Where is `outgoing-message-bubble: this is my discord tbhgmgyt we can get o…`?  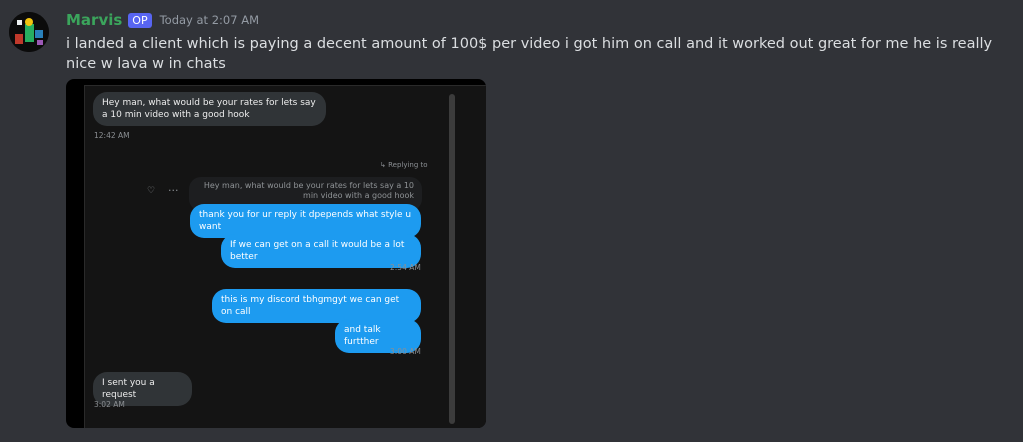 outgoing-message-bubble: this is my discord tbhgmgyt we can get o… is located at coordinates (316, 306).